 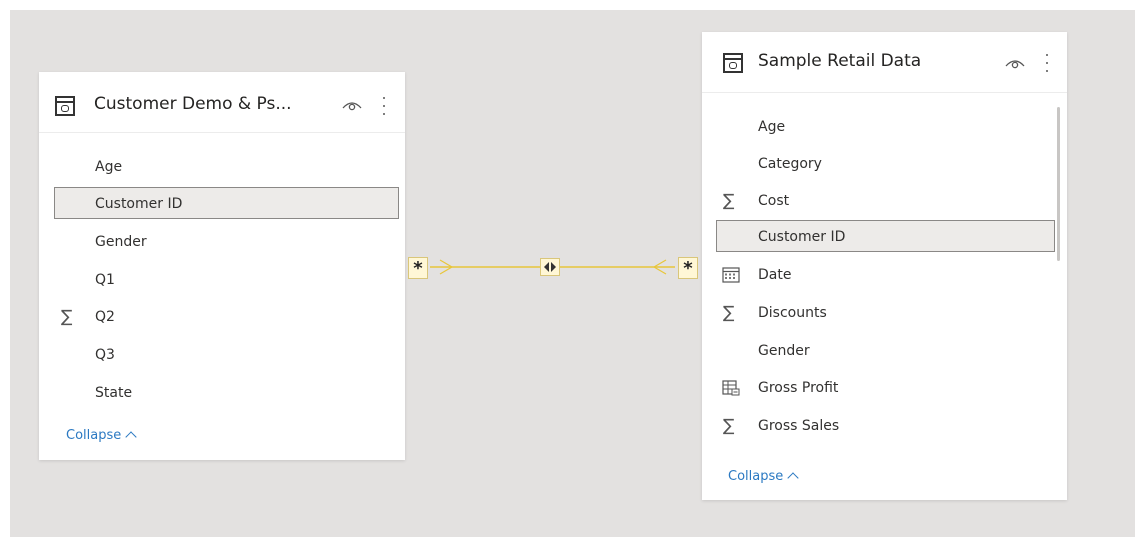 What do you see at coordinates (114, 393) in the screenshot?
I see `field-label: State` at bounding box center [114, 393].